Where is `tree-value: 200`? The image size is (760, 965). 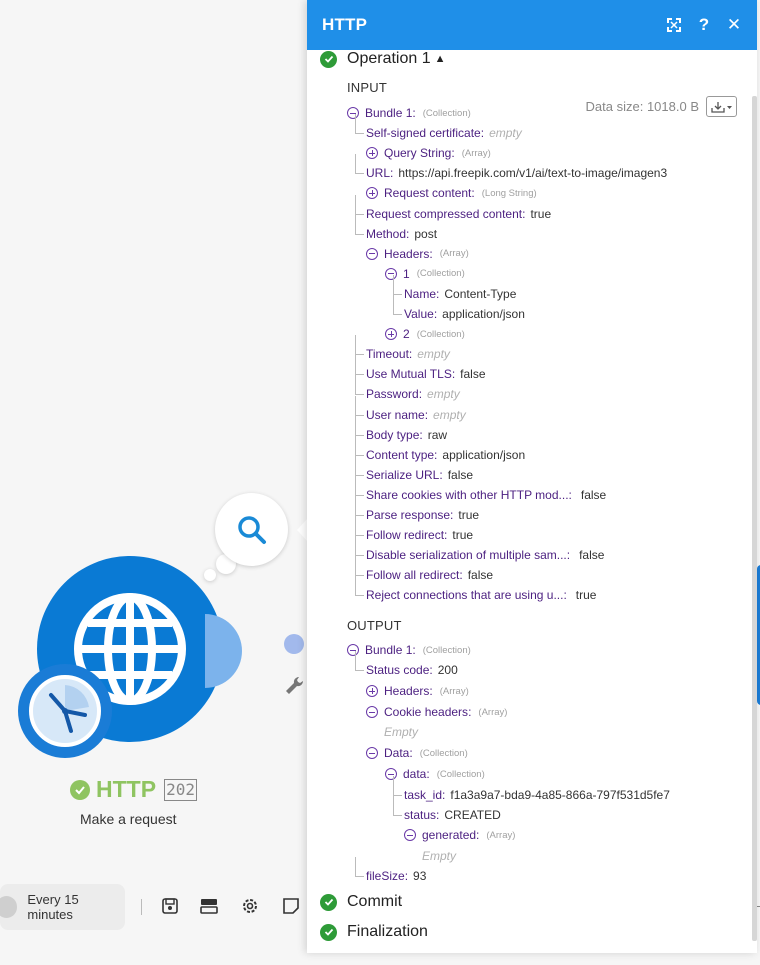 tree-value: 200 is located at coordinates (447, 670).